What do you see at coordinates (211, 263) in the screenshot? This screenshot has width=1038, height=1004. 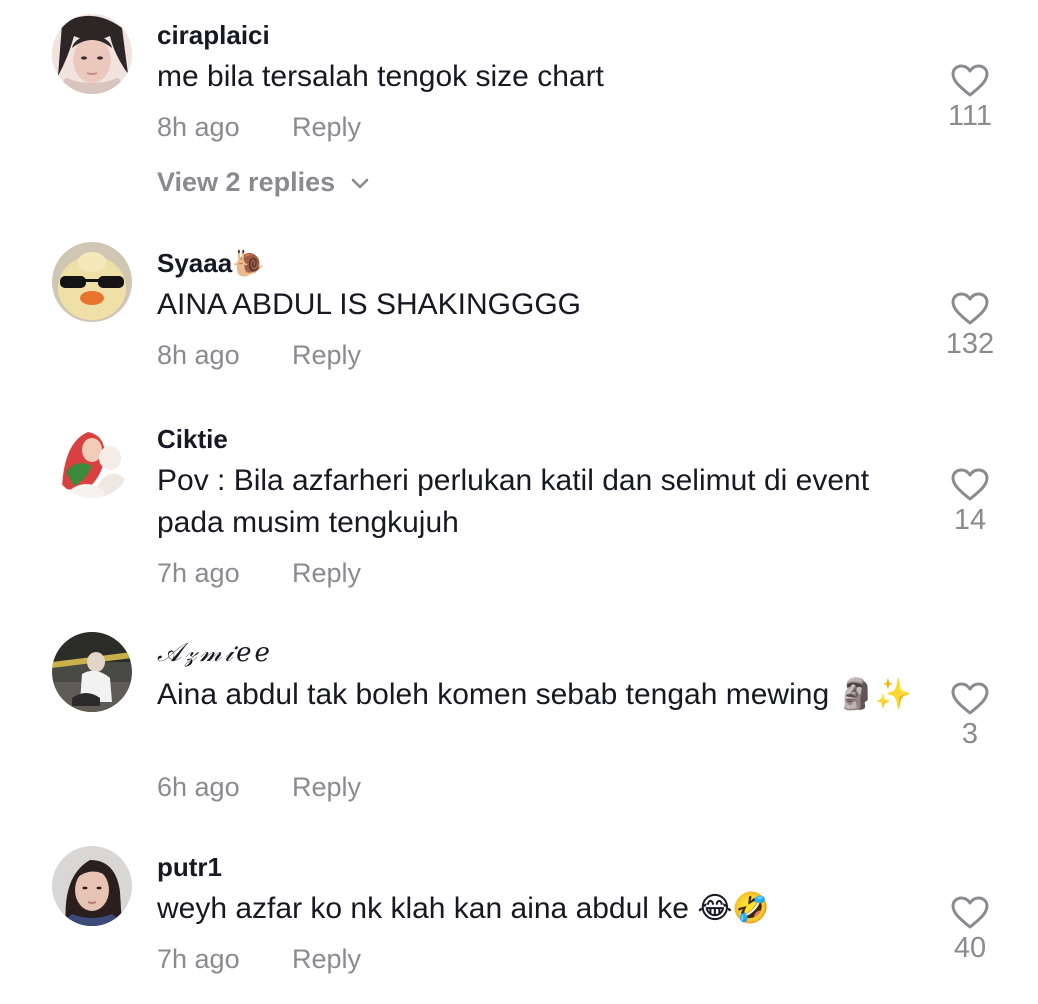 I see `username: Syaaa🐌` at bounding box center [211, 263].